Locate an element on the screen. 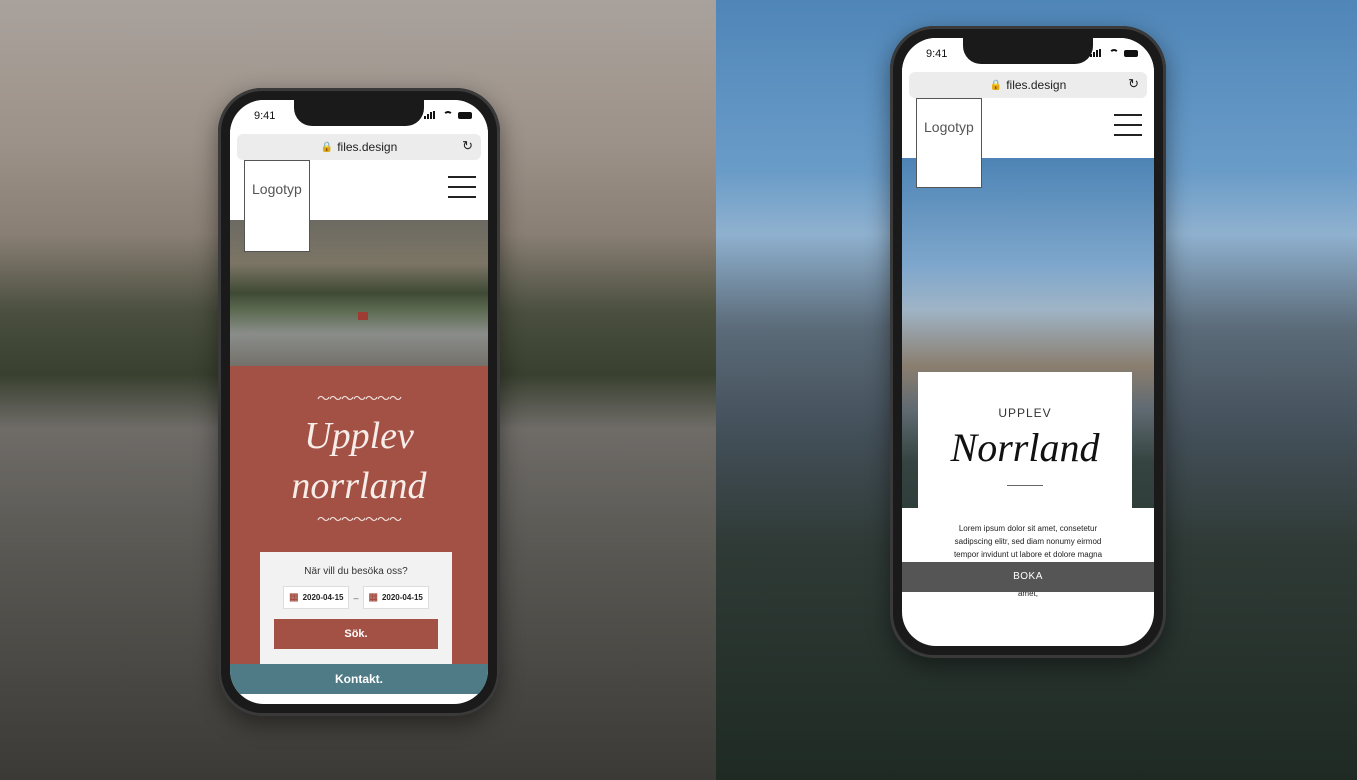 Image resolution: width=1357 pixels, height=780 pixels. book-button: BOKA is located at coordinates (1028, 577).